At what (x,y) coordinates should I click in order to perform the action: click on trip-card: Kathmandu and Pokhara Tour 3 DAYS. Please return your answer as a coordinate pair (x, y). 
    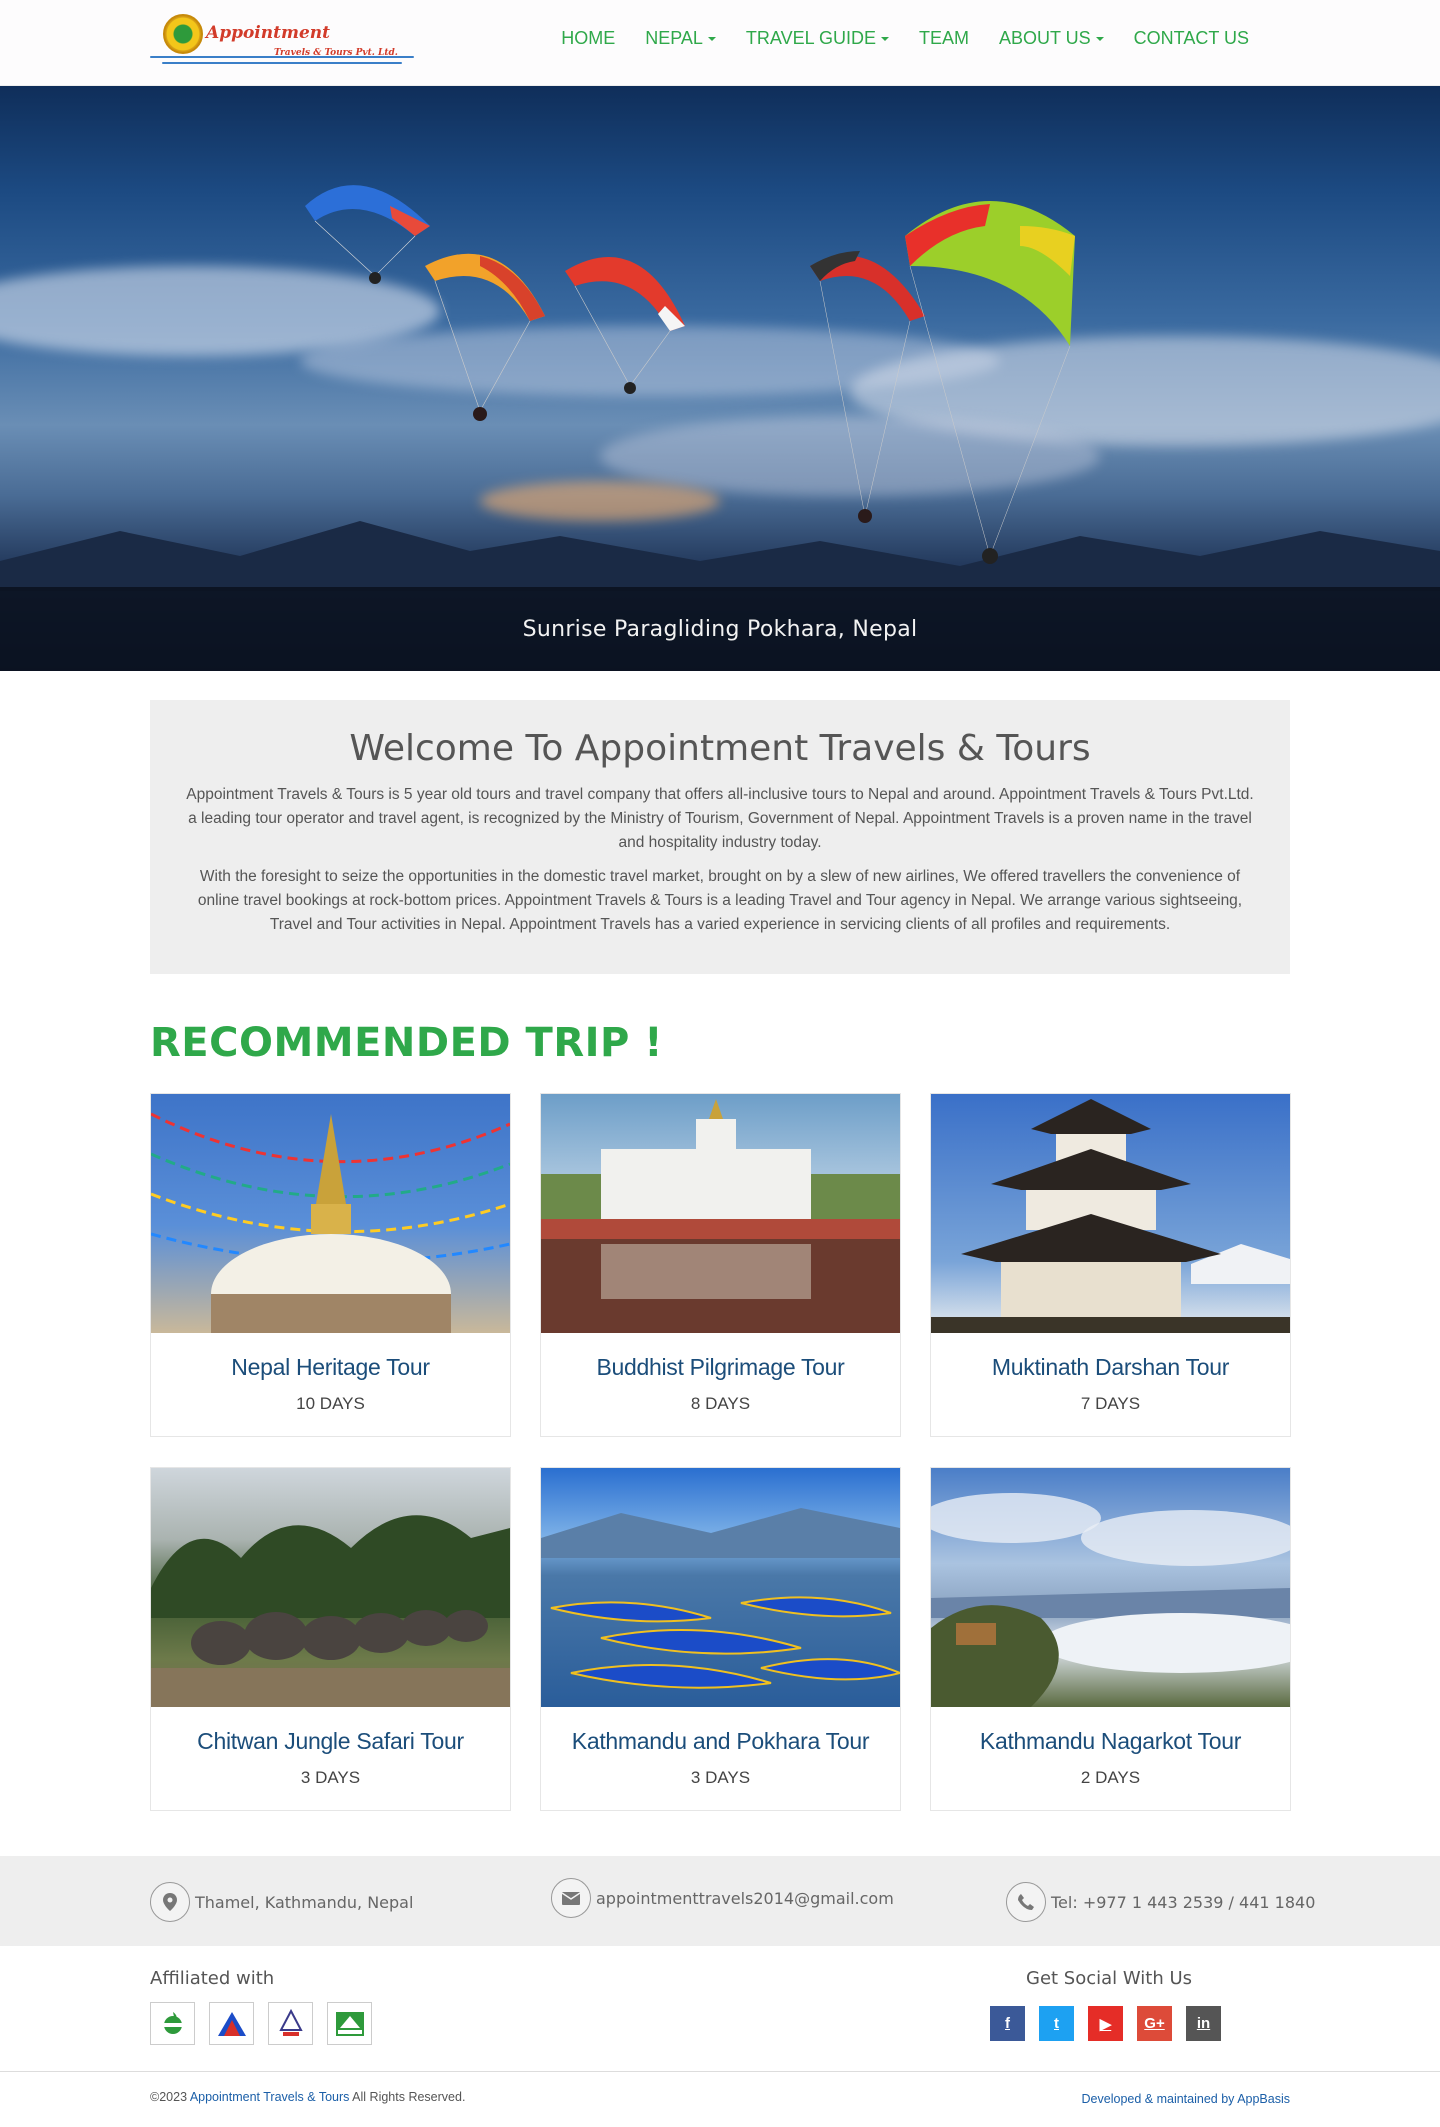
    Looking at the image, I should click on (720, 1639).